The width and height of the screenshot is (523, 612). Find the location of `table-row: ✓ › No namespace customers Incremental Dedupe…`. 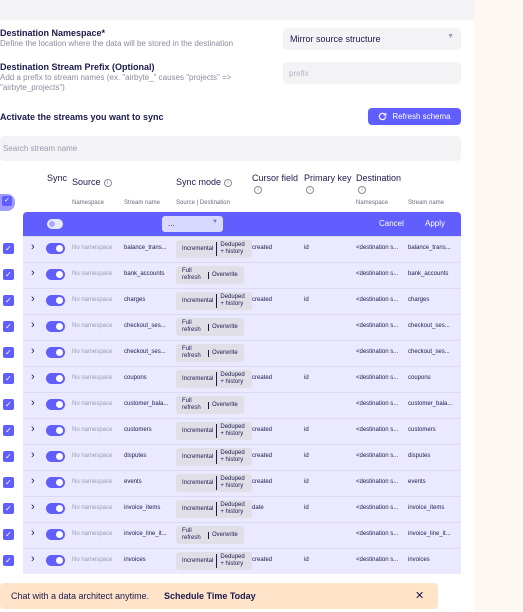

table-row: ✓ › No namespace customers Incremental Dedupe… is located at coordinates (237, 431).